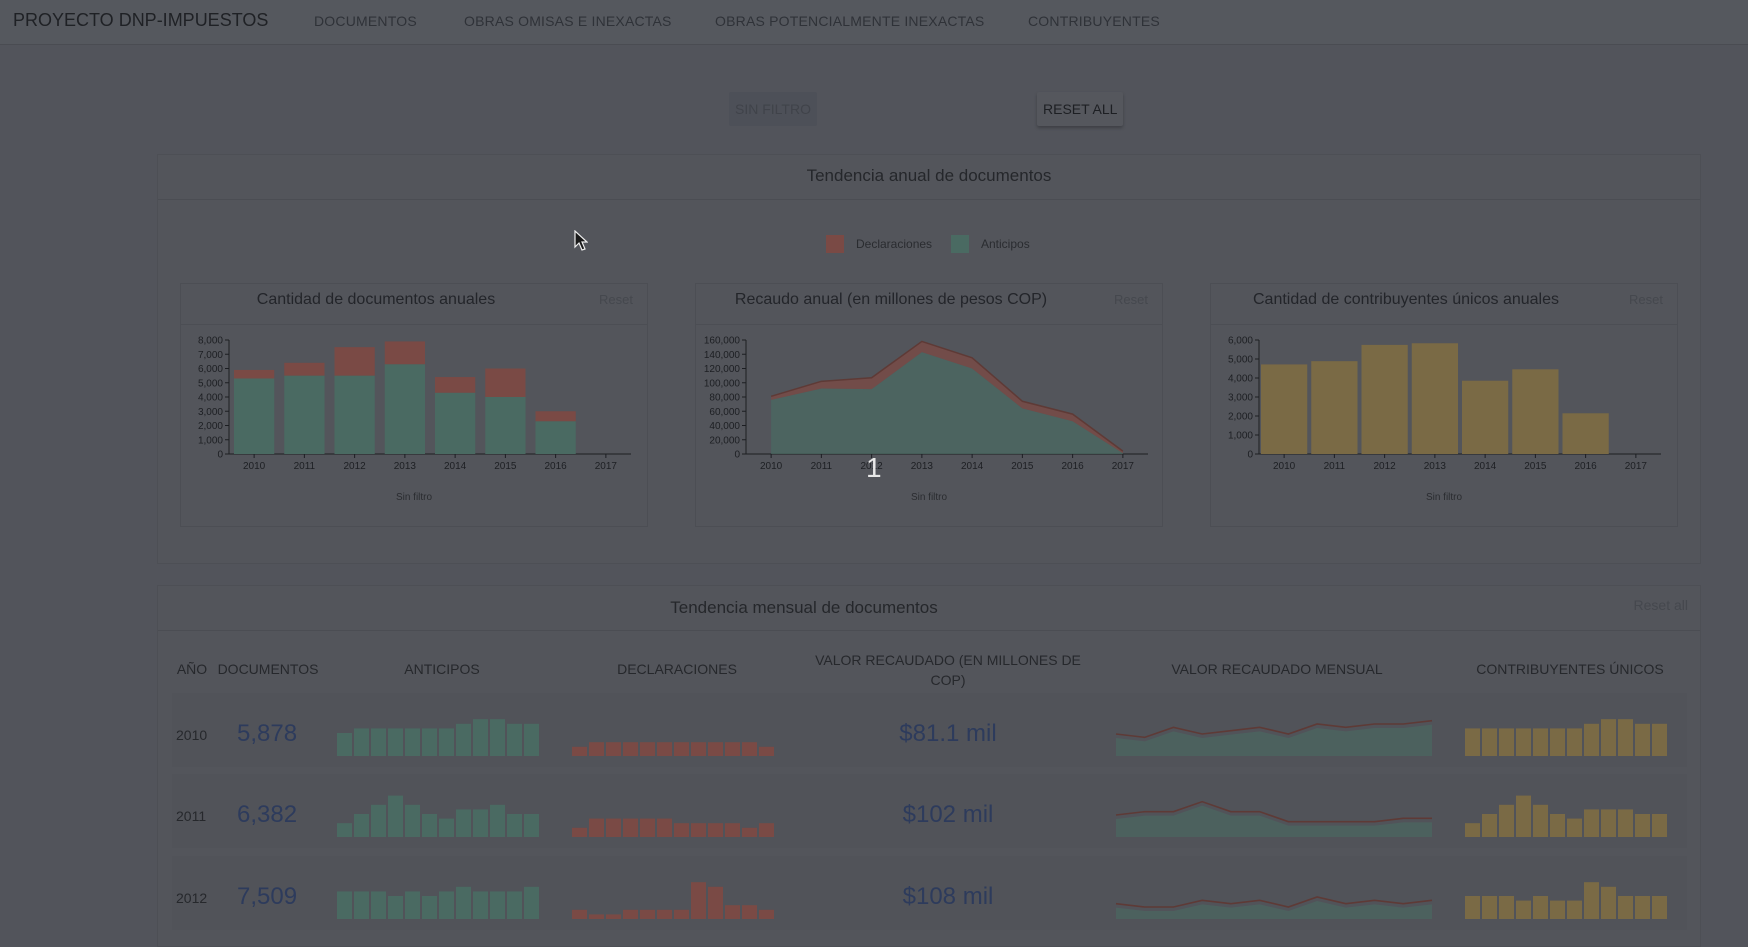 Image resolution: width=1748 pixels, height=947 pixels. Describe the element at coordinates (556, 466) in the screenshot. I see `x-tick-label: 2016` at that location.